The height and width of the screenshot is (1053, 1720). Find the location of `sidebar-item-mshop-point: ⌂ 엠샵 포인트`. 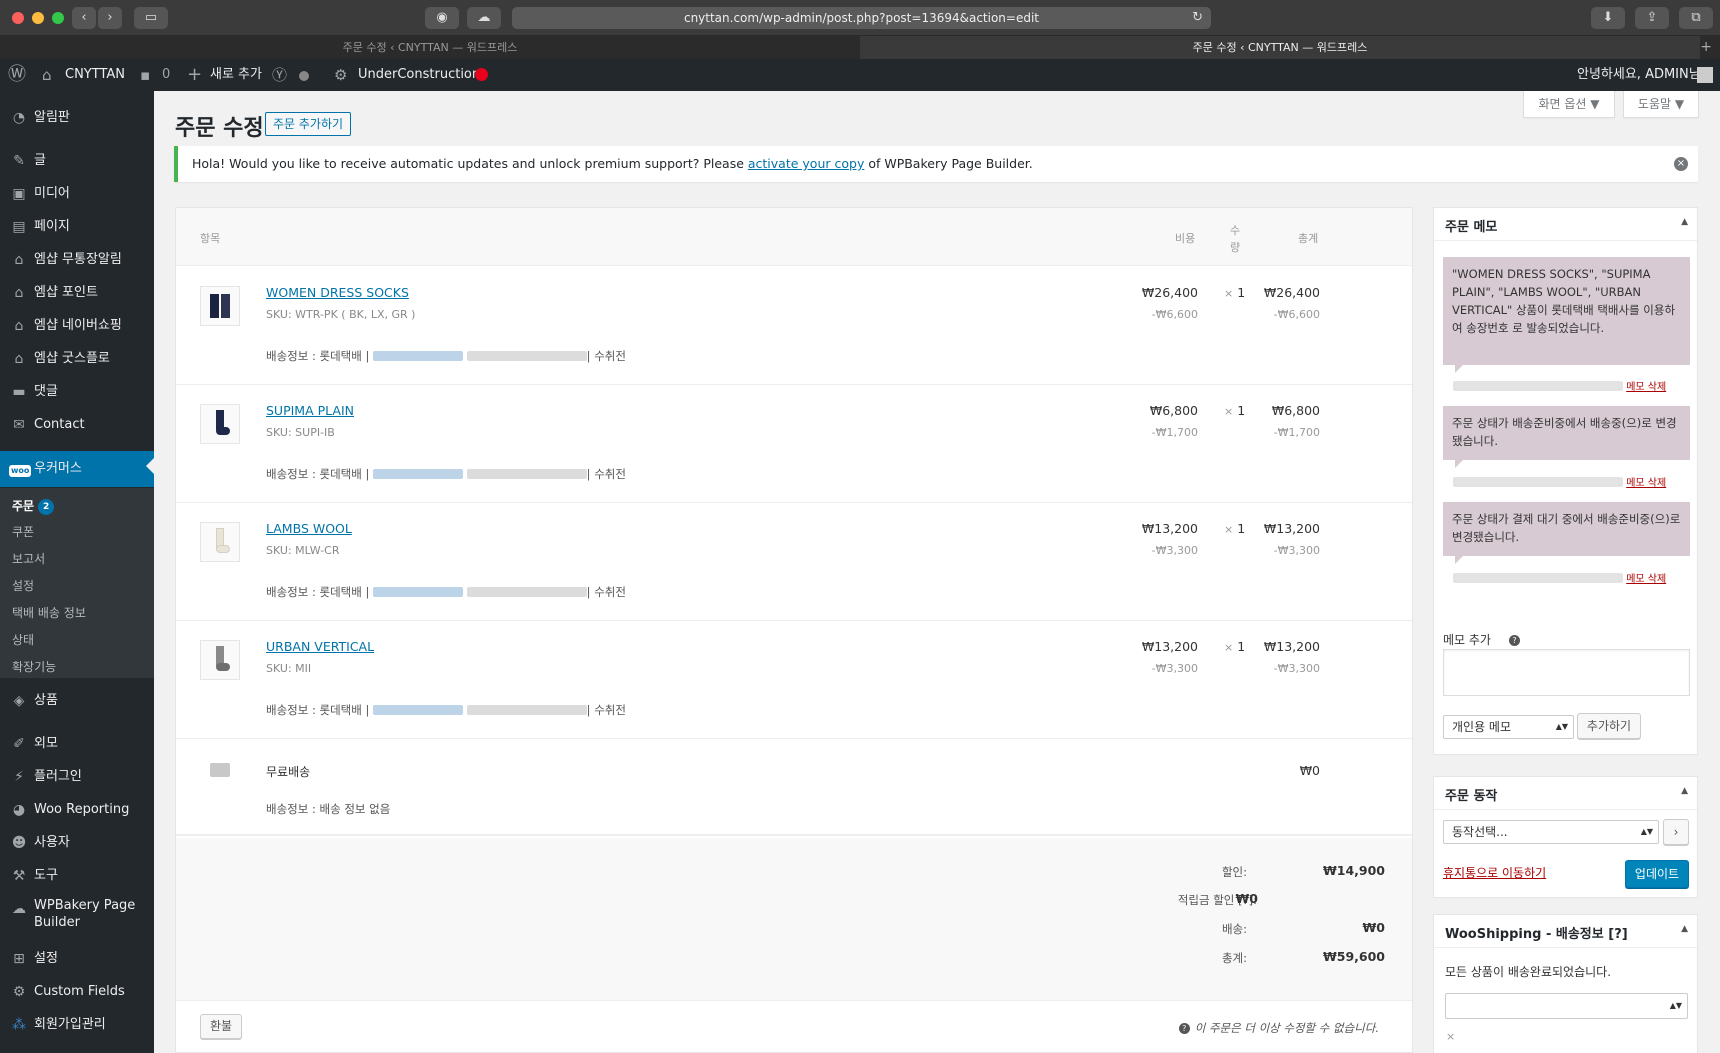

sidebar-item-mshop-point: ⌂ 엠샵 포인트 is located at coordinates (77, 293).